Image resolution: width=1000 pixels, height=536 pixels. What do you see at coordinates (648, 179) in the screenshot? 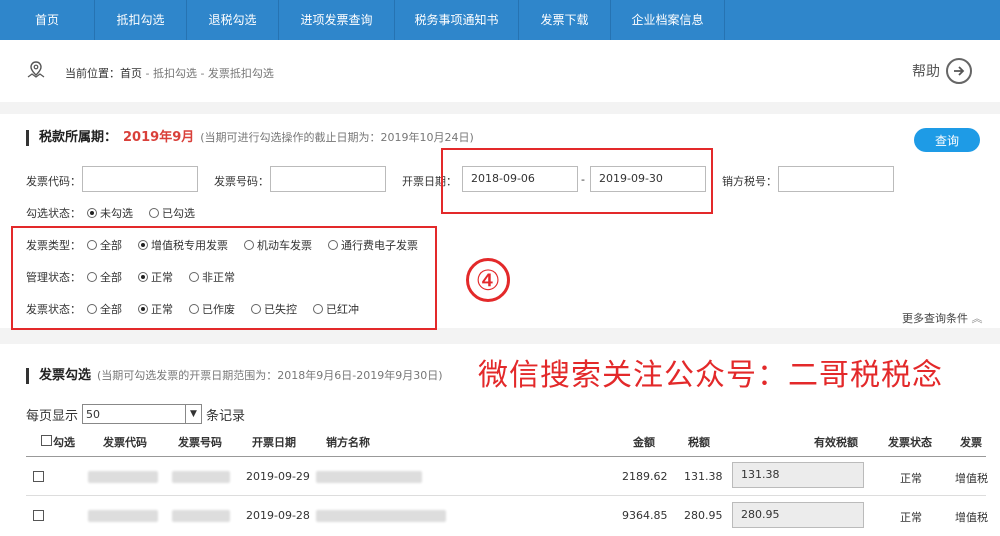
I see `date-to-input: 2019-09-30` at bounding box center [648, 179].